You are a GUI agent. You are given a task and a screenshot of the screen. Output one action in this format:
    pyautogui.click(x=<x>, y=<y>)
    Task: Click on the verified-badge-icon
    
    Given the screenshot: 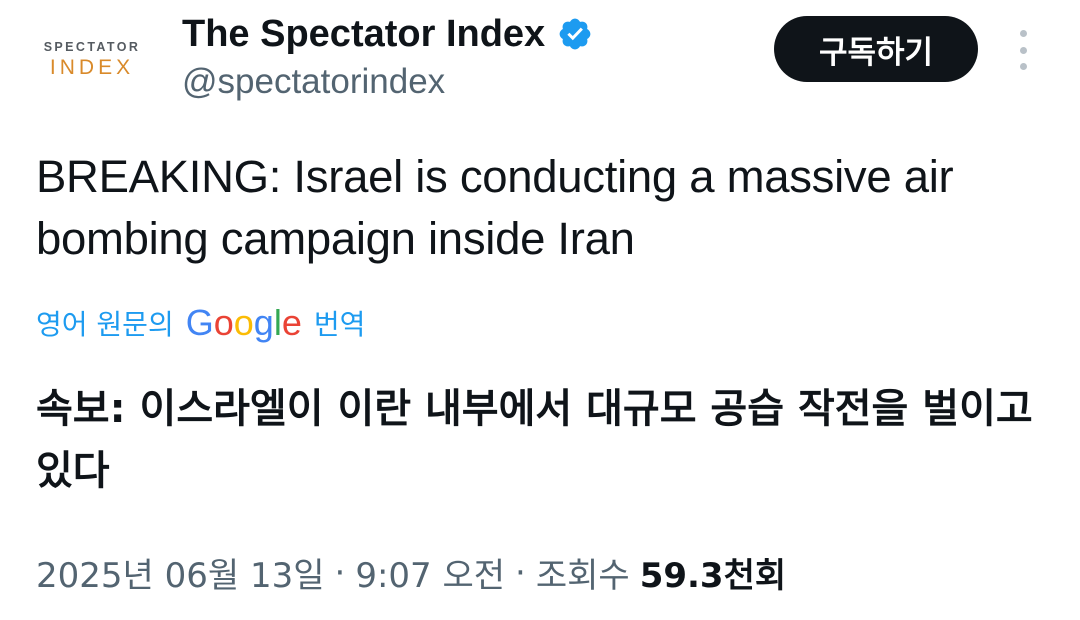 What is the action you would take?
    pyautogui.click(x=575, y=34)
    